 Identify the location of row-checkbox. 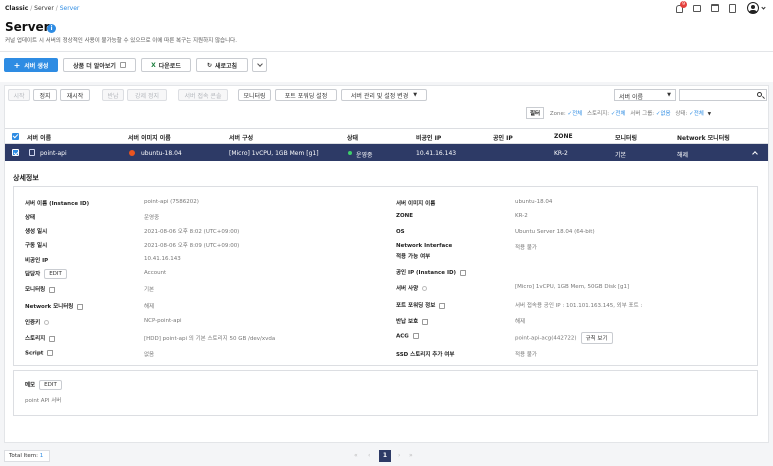
(15, 152).